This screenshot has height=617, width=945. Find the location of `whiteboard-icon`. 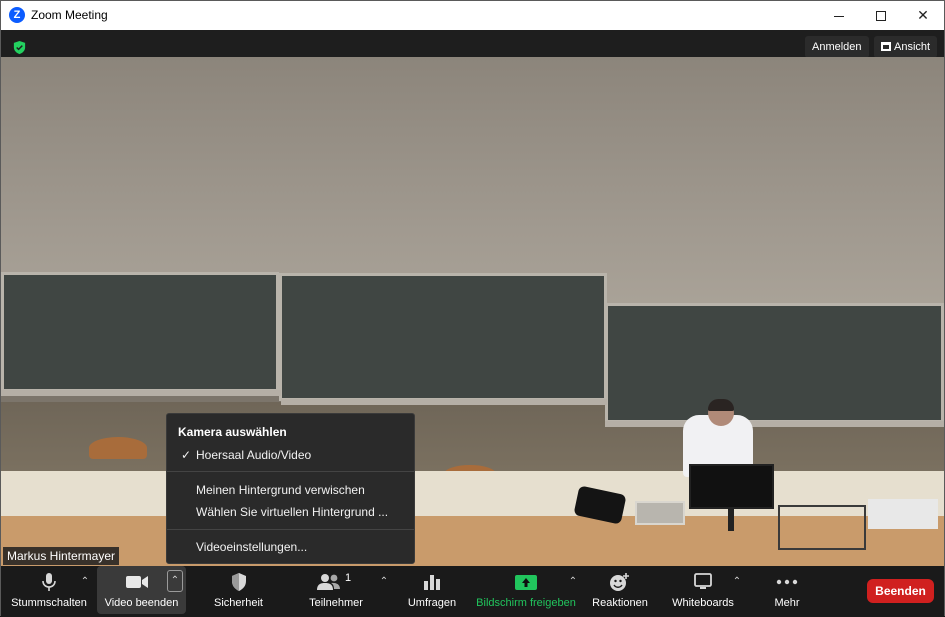

whiteboard-icon is located at coordinates (703, 582).